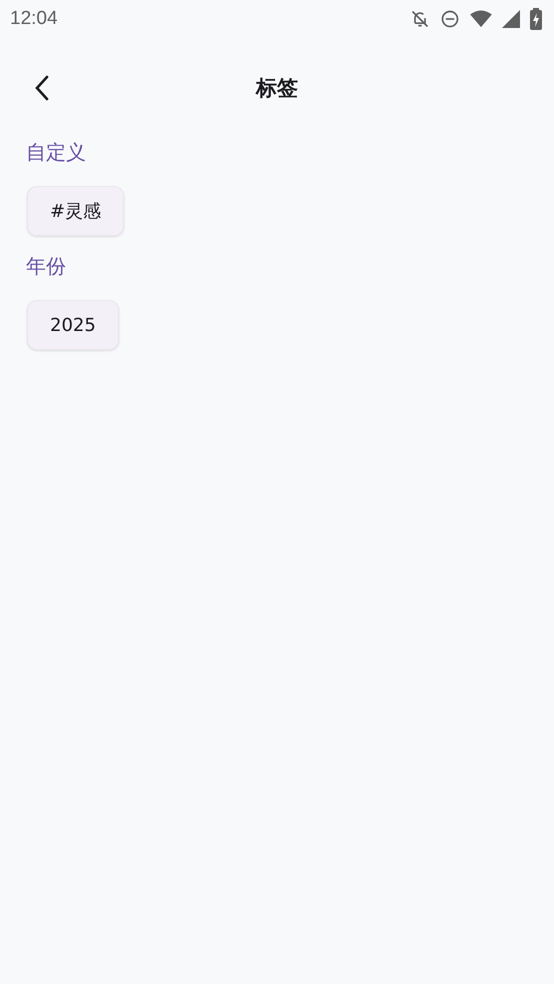 The width and height of the screenshot is (554, 984). Describe the element at coordinates (277, 88) in the screenshot. I see `page-title: 标签` at that location.